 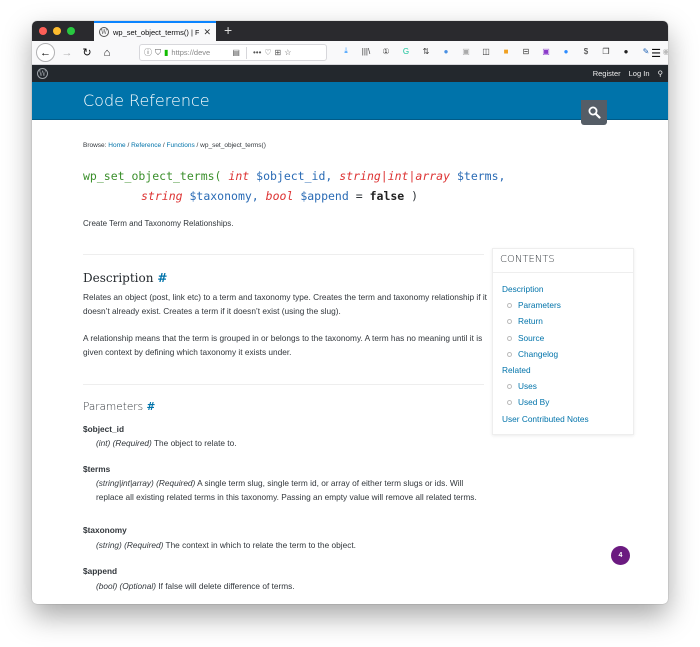 What do you see at coordinates (567, 386) in the screenshot?
I see `toc-item-uses: Uses` at bounding box center [567, 386].